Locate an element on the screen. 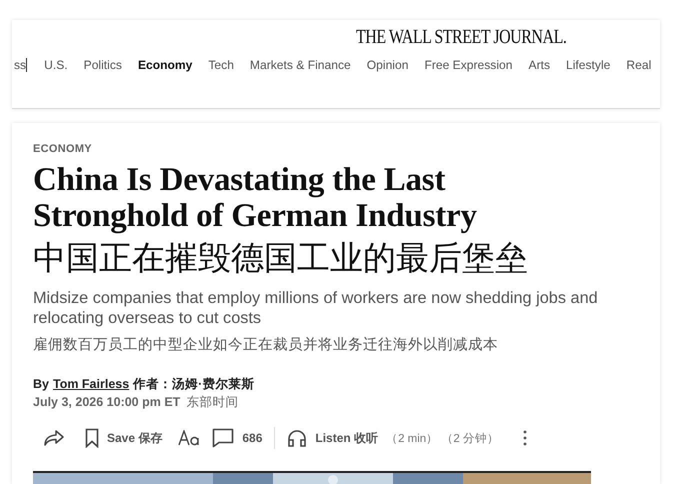 This screenshot has width=673, height=484. bookmark-icon is located at coordinates (92, 438).